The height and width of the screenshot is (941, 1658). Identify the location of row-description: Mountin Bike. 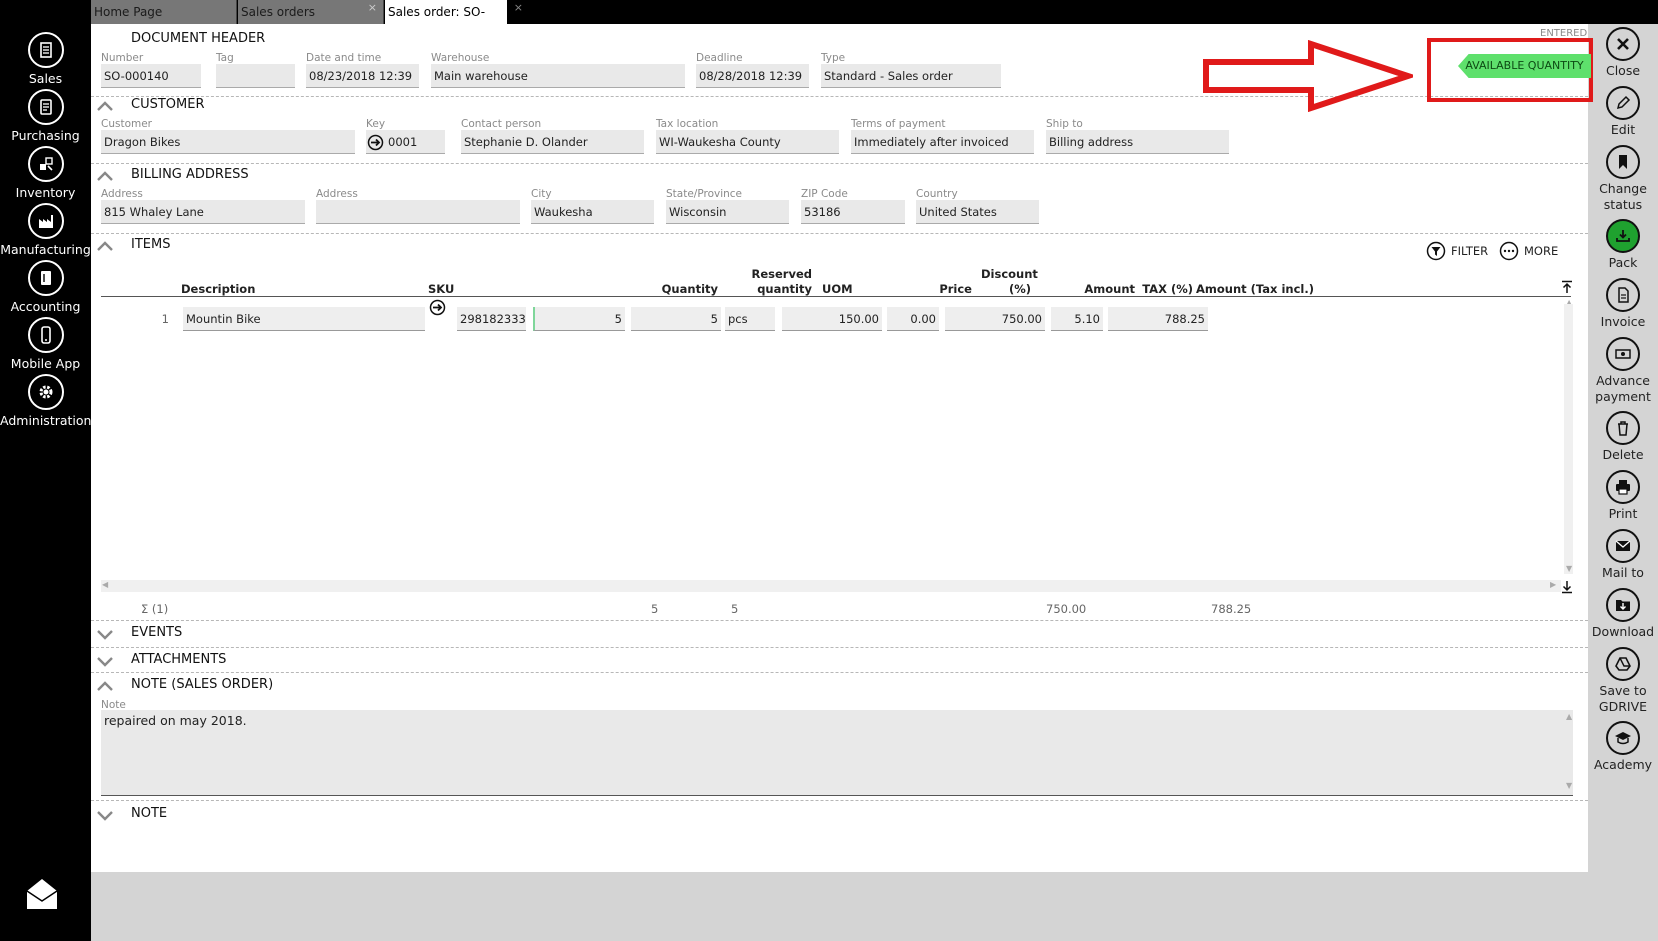
(304, 319).